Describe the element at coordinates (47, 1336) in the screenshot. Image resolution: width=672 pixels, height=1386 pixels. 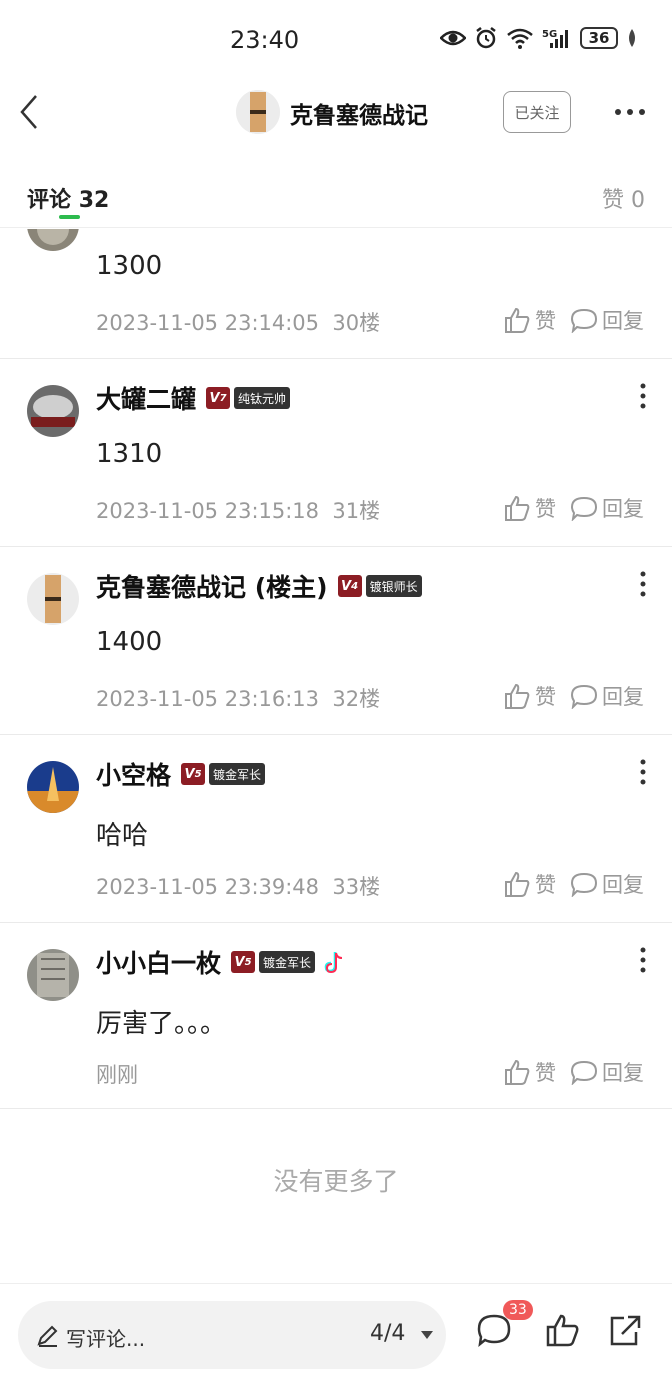
I see `pencil-icon` at that location.